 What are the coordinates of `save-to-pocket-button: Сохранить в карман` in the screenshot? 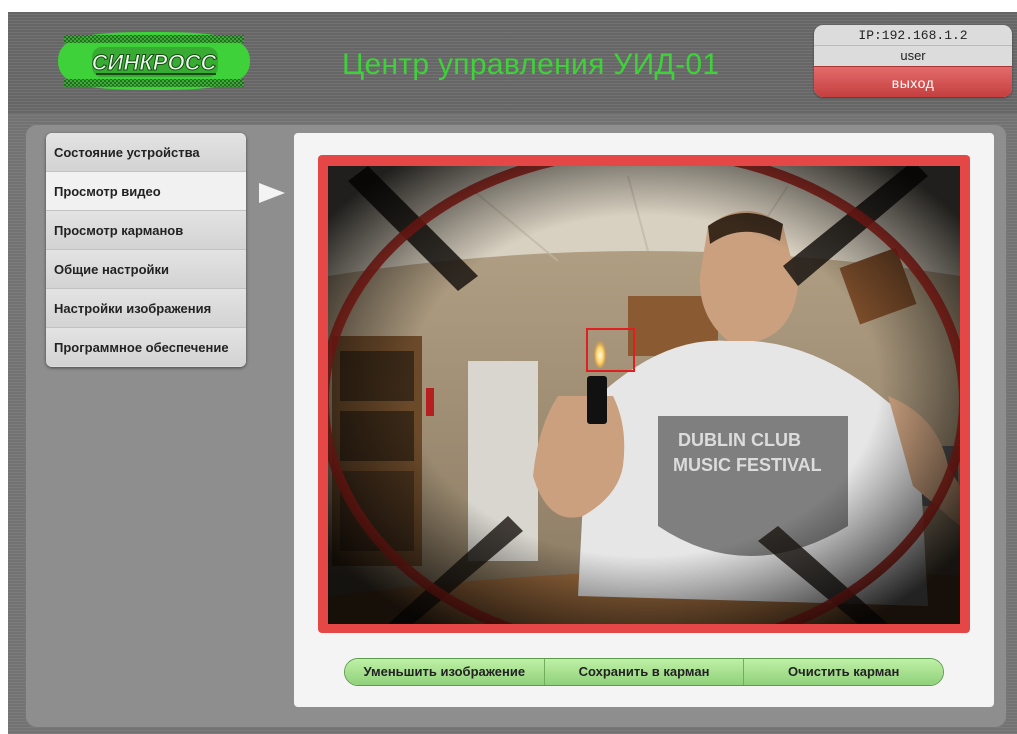 It's located at (644, 672).